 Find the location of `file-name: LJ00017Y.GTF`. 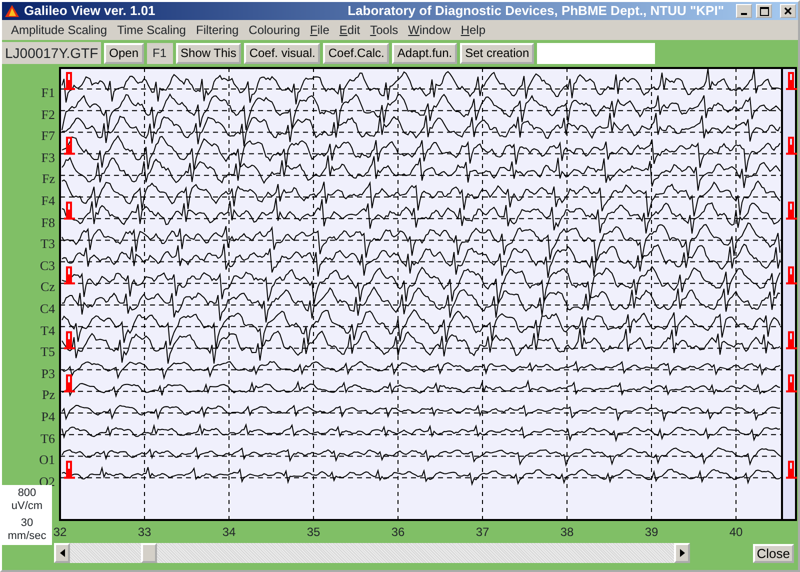

file-name: LJ00017Y.GTF is located at coordinates (52, 53).